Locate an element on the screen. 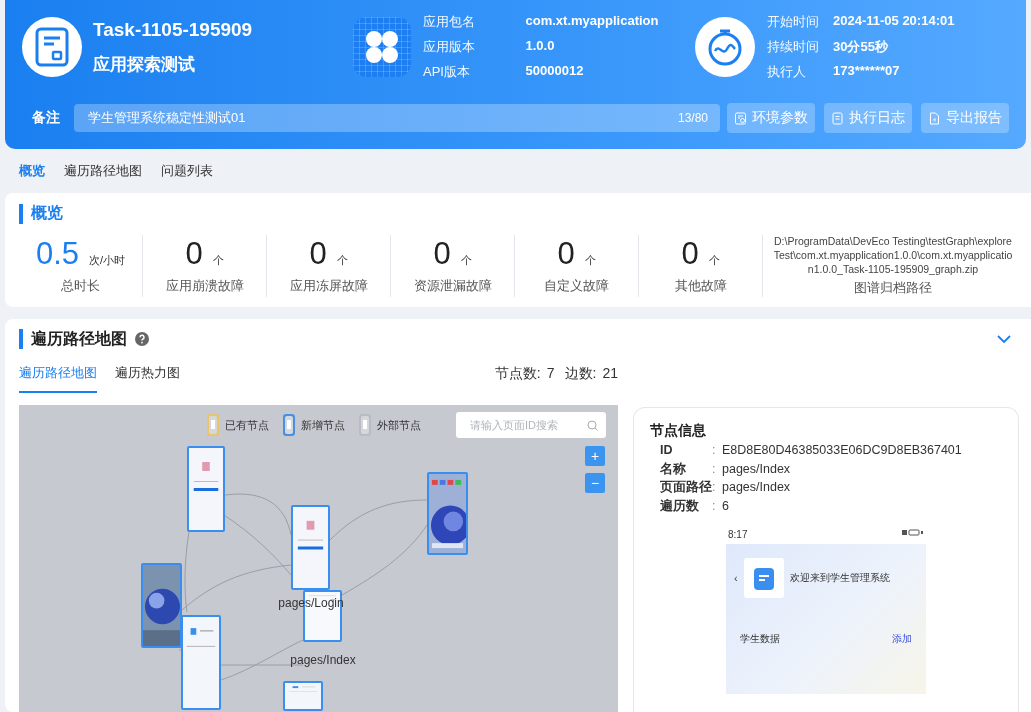  char-count: 13/80 is located at coordinates (692, 118).